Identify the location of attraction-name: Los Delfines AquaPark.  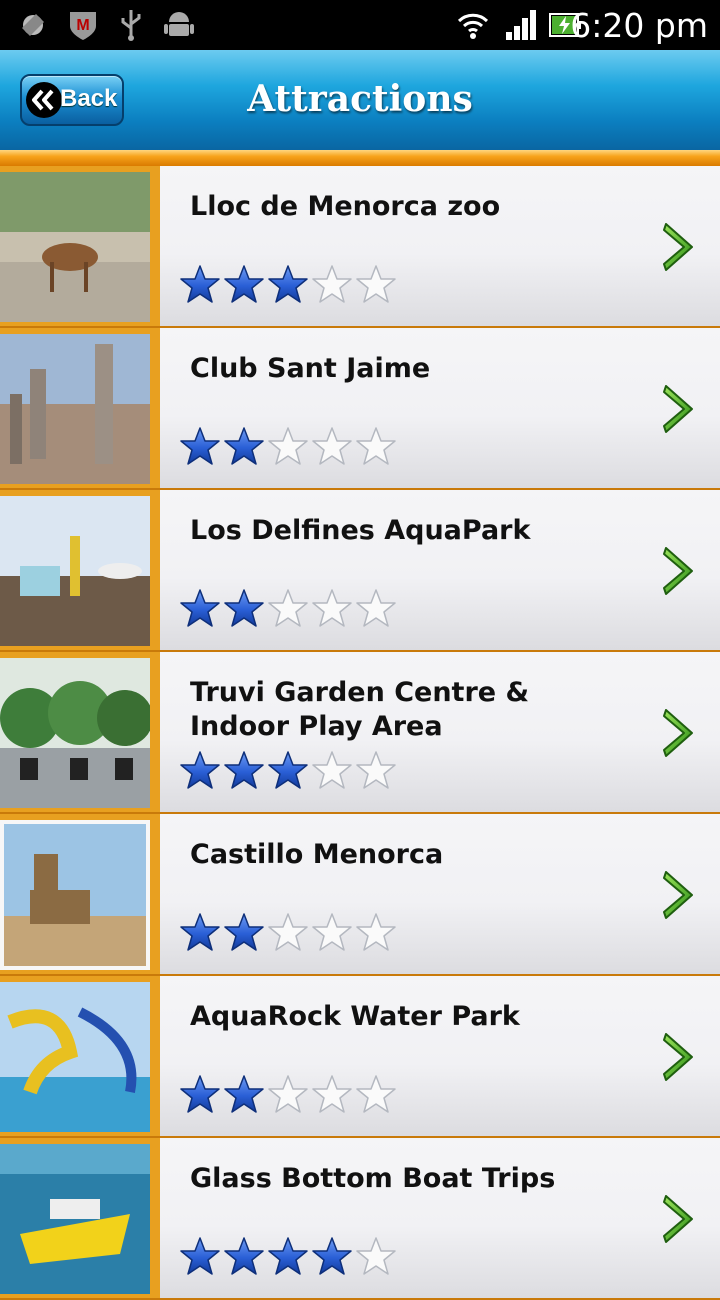
(360, 530).